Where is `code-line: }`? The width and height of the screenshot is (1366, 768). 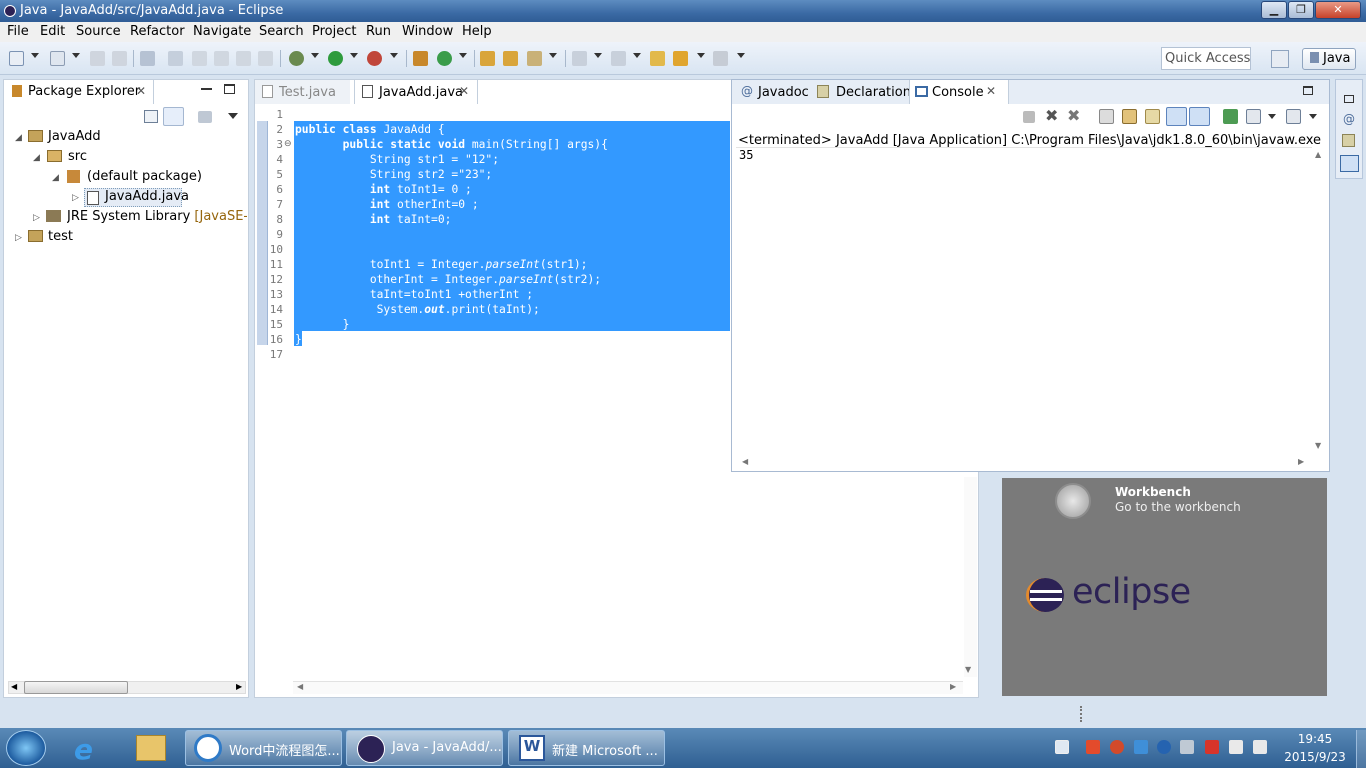
code-line: } is located at coordinates (298, 339).